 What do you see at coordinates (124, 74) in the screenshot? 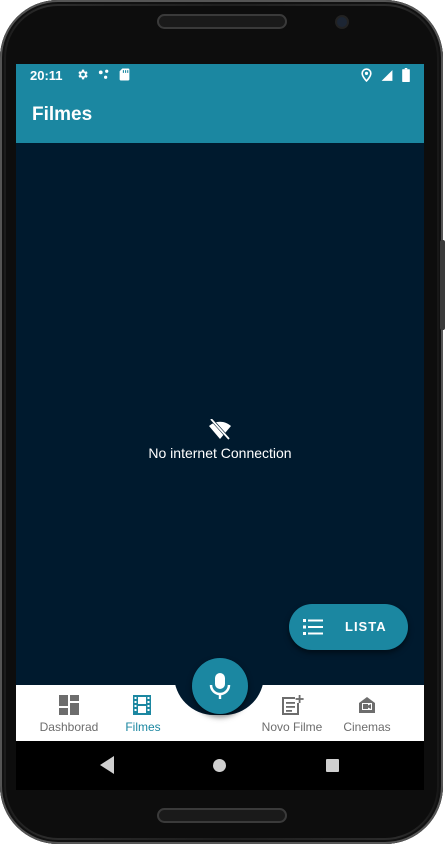
I see `sd-card-icon` at bounding box center [124, 74].